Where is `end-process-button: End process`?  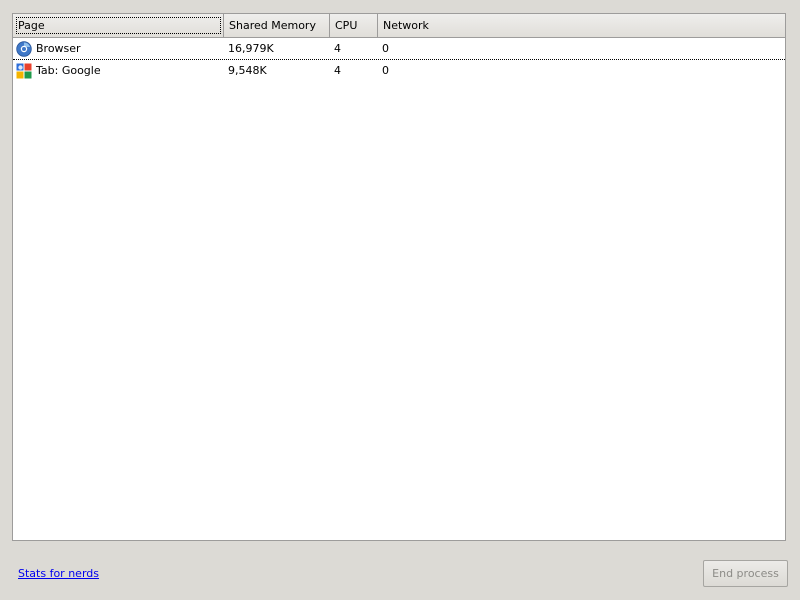
end-process-button: End process is located at coordinates (745, 573).